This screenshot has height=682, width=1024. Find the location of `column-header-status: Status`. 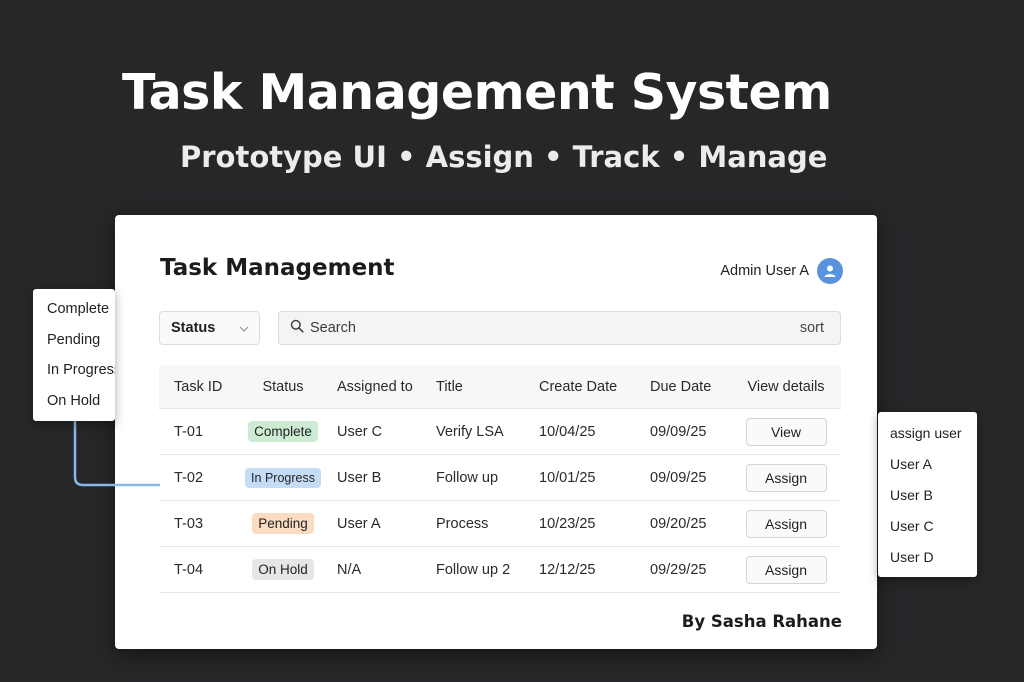

column-header-status: Status is located at coordinates (283, 386).